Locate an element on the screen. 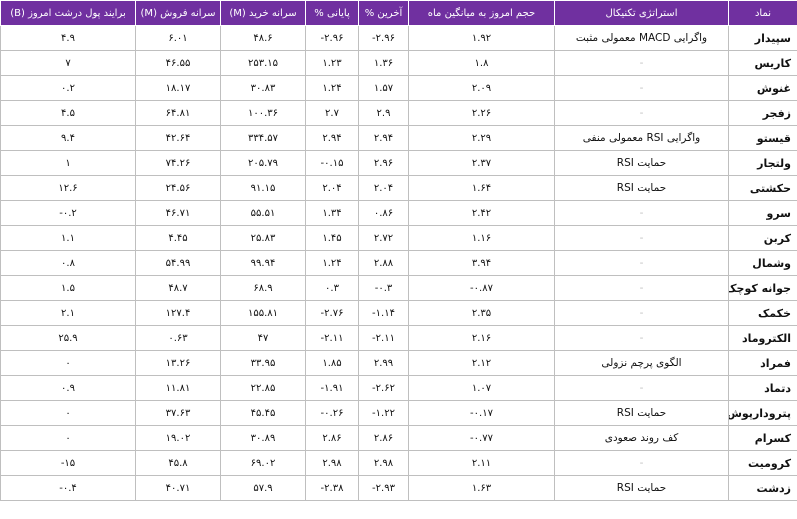 Image resolution: width=797 pixels, height=519 pixels. cell-net-money: ۲۵.۹ is located at coordinates (68, 338).